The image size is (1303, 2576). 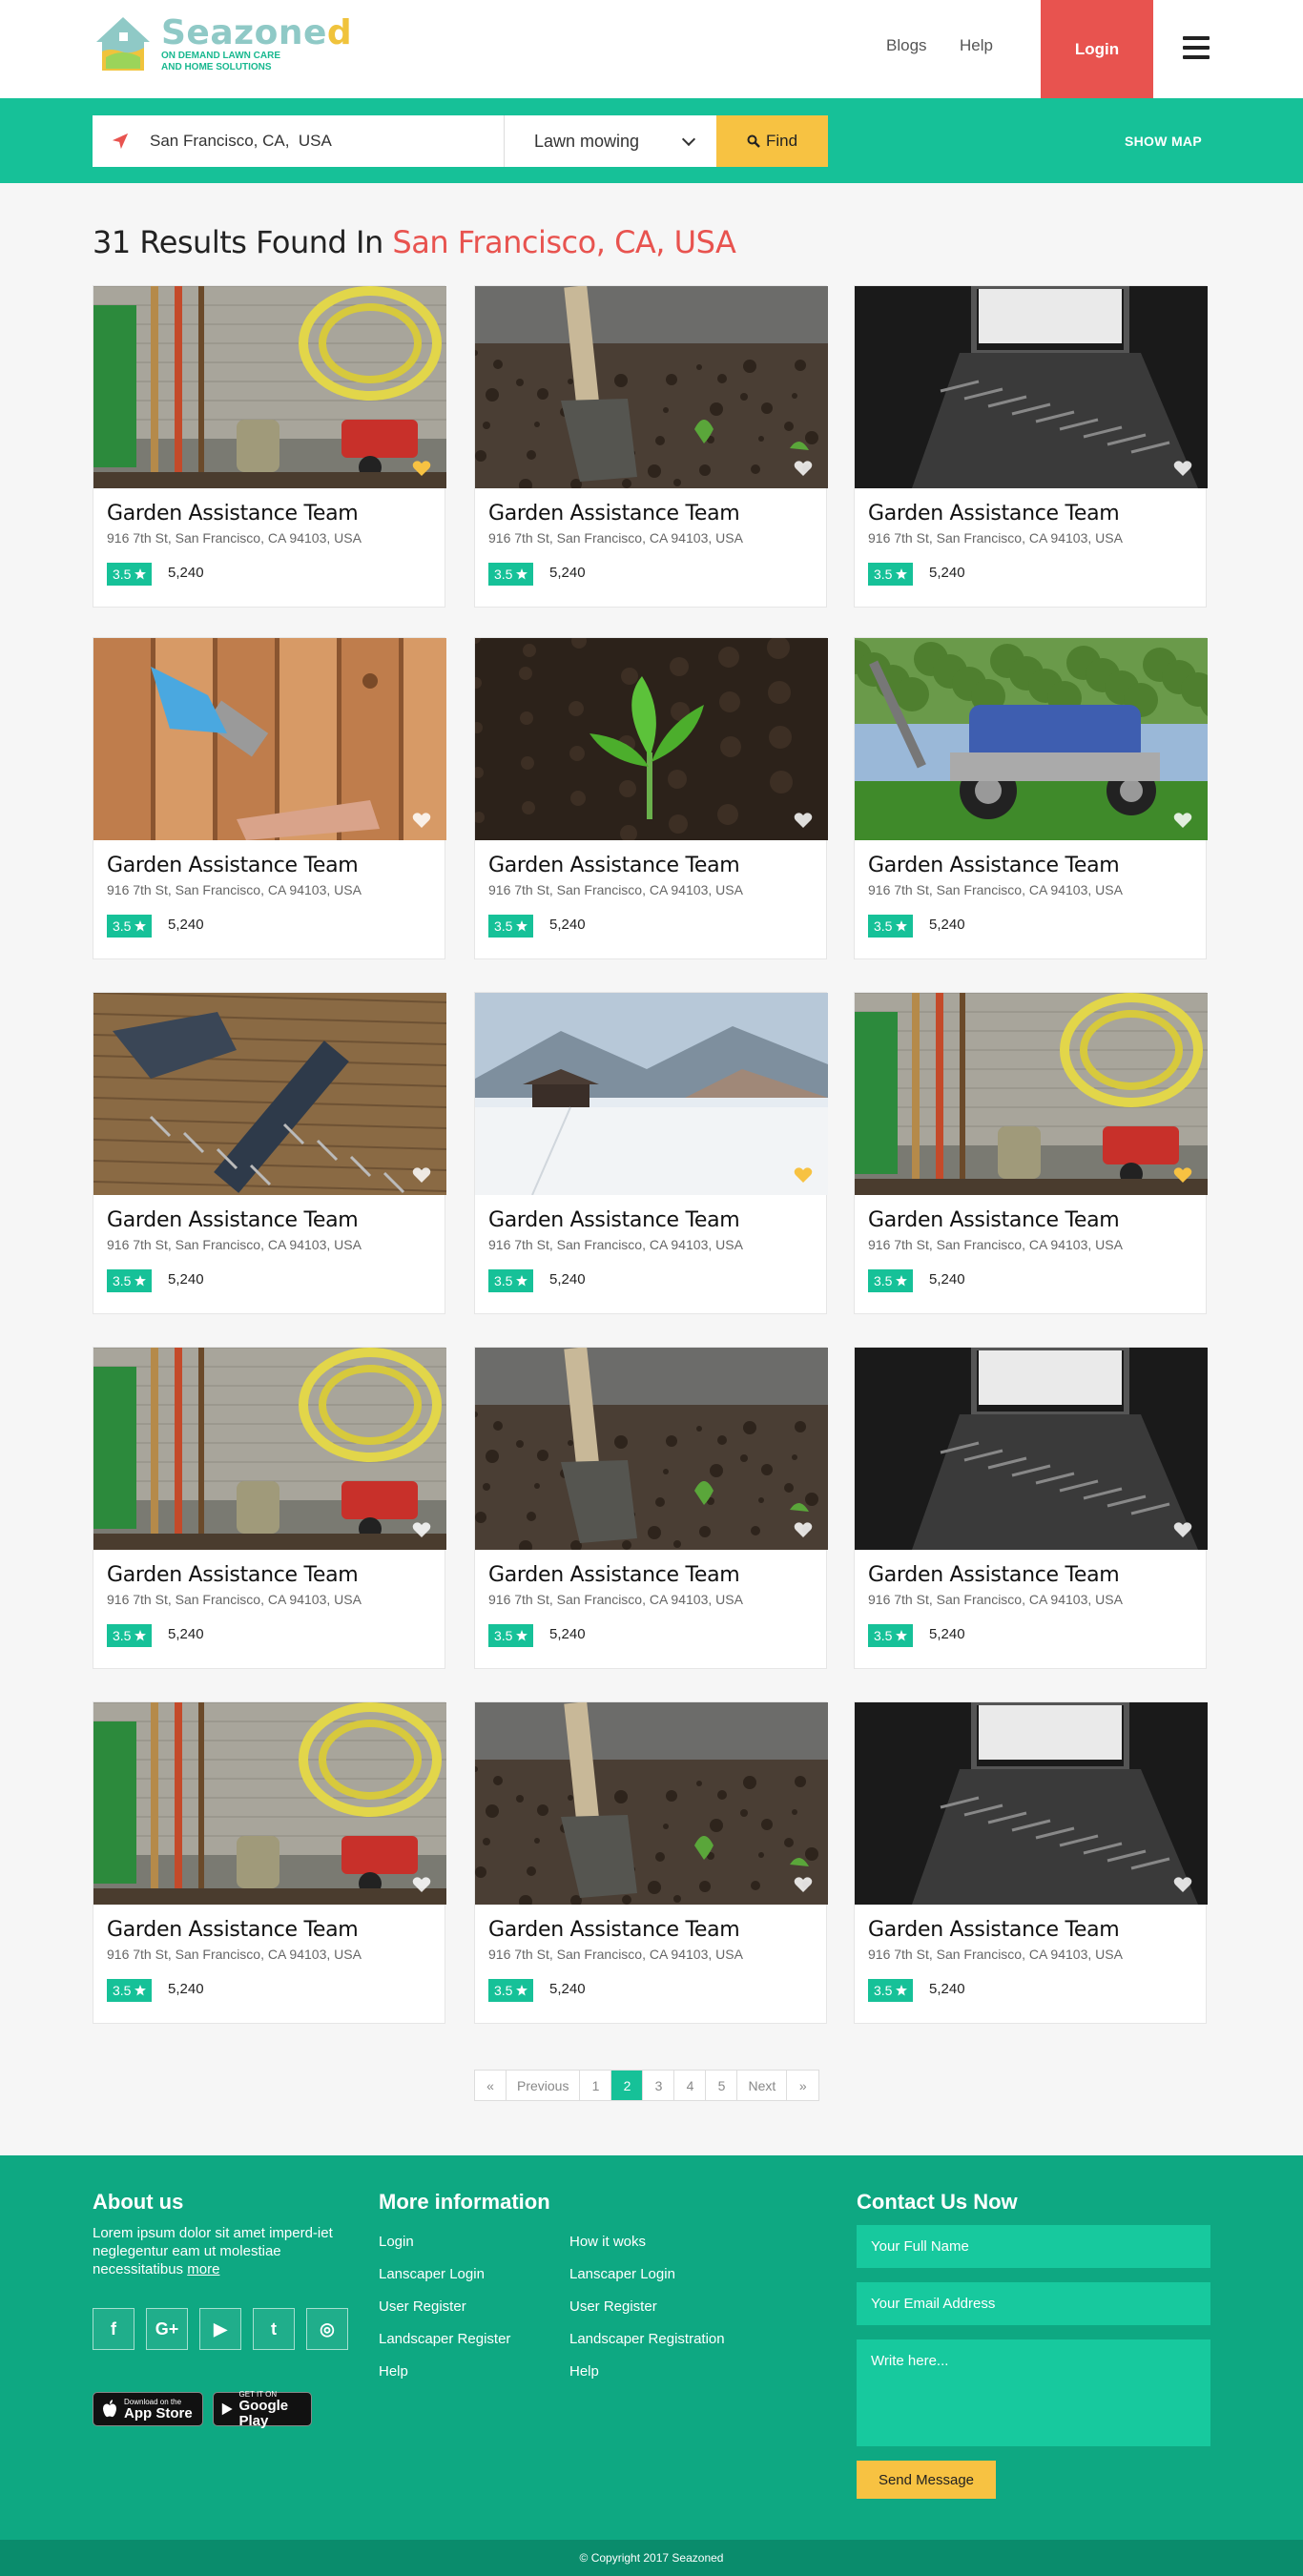 I want to click on location-input, so click(x=321, y=141).